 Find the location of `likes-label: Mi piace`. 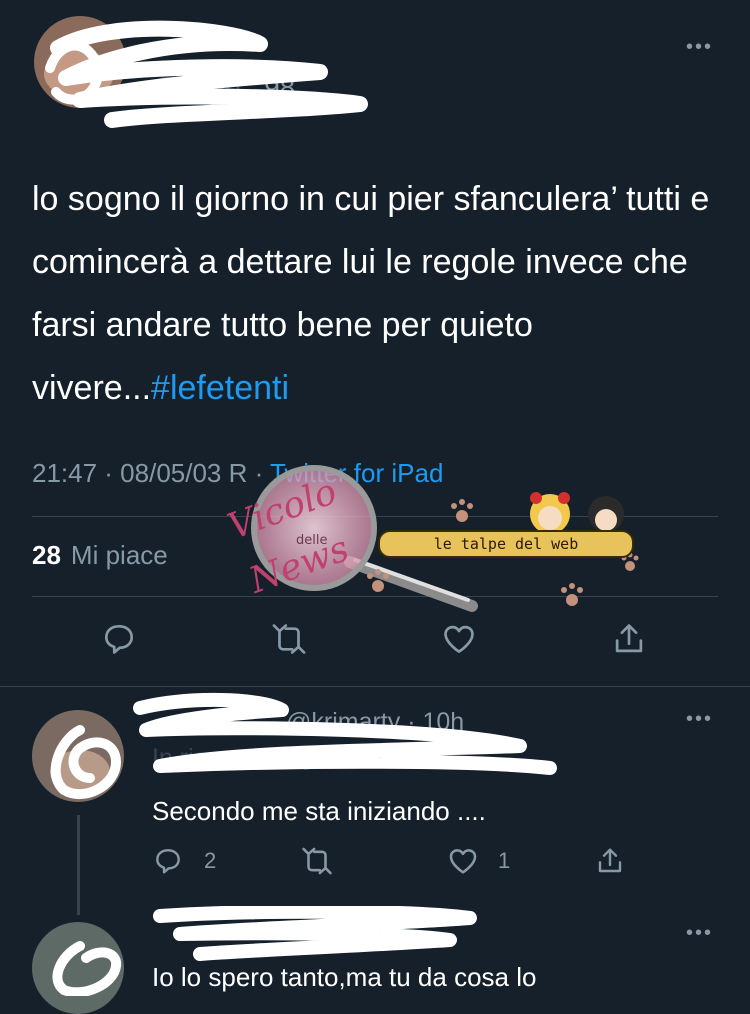

likes-label: Mi piace is located at coordinates (119, 555).